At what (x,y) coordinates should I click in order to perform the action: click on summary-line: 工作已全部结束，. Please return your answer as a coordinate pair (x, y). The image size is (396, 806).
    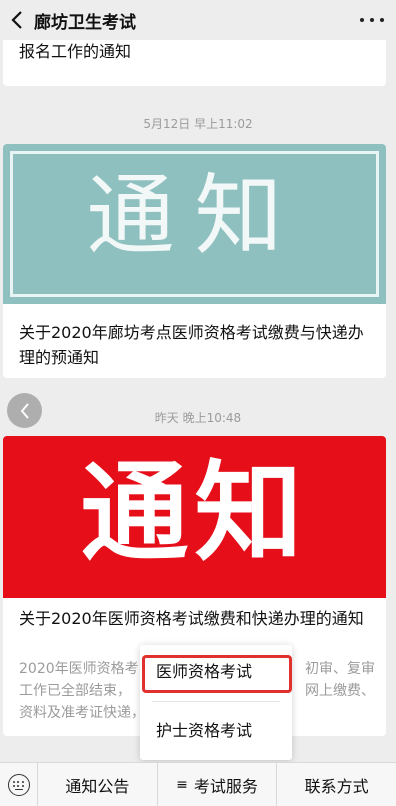
    Looking at the image, I should click on (75, 691).